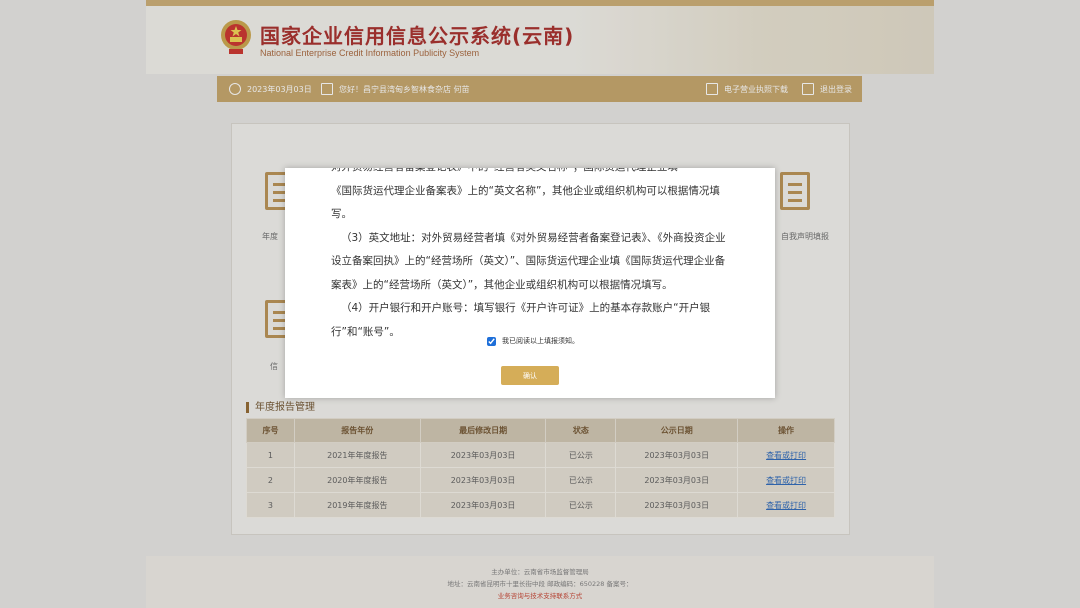  What do you see at coordinates (540, 341) in the screenshot?
I see `agree-label: 我已阅读以上填报须知。` at bounding box center [540, 341].